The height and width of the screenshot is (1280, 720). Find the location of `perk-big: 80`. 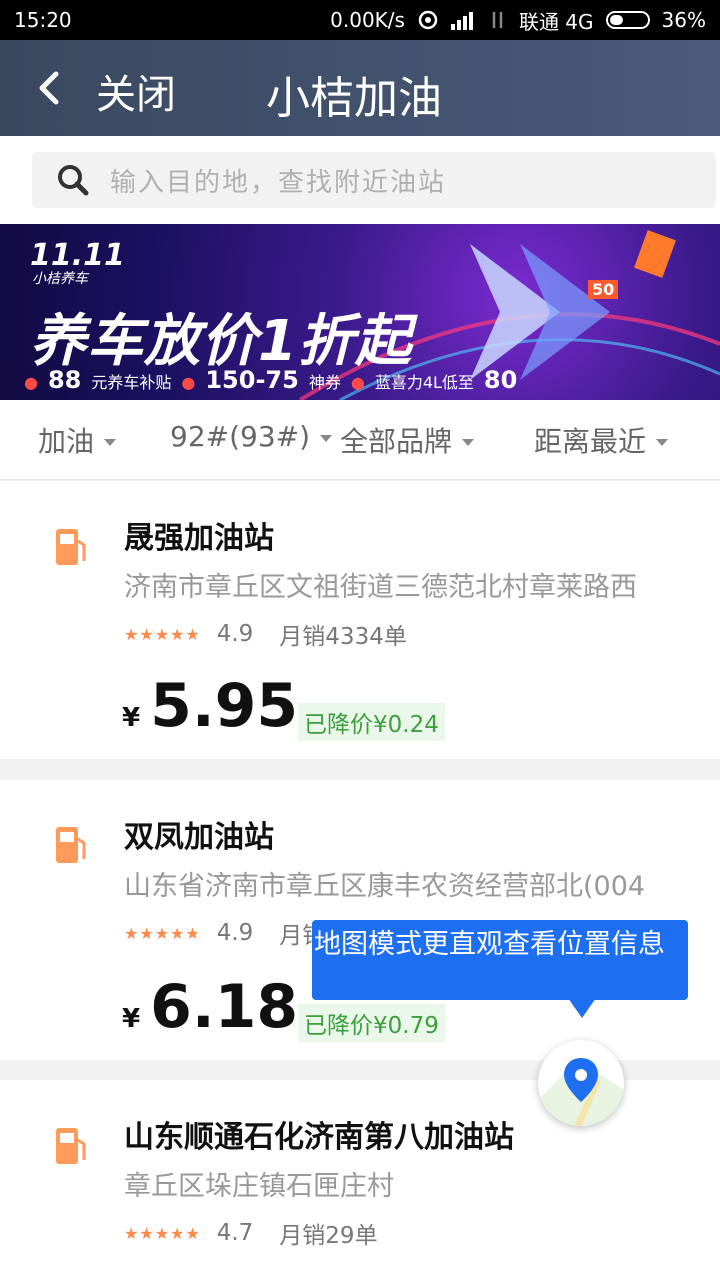

perk-big: 80 is located at coordinates (500, 380).